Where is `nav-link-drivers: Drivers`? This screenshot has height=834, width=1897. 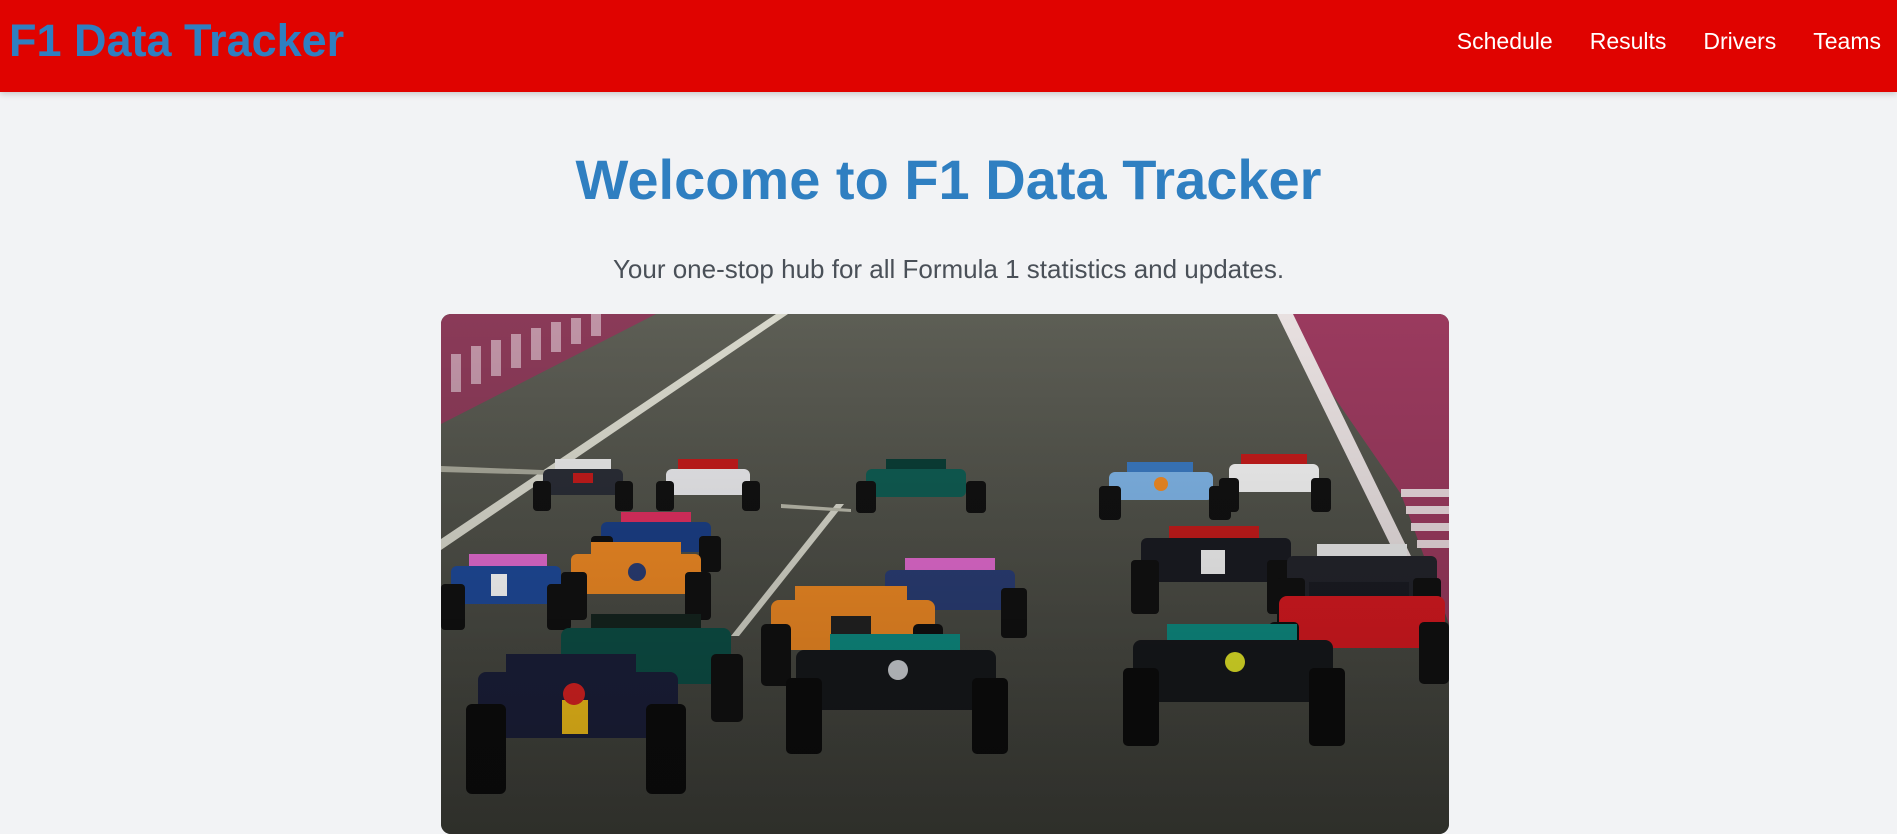 nav-link-drivers: Drivers is located at coordinates (1739, 41).